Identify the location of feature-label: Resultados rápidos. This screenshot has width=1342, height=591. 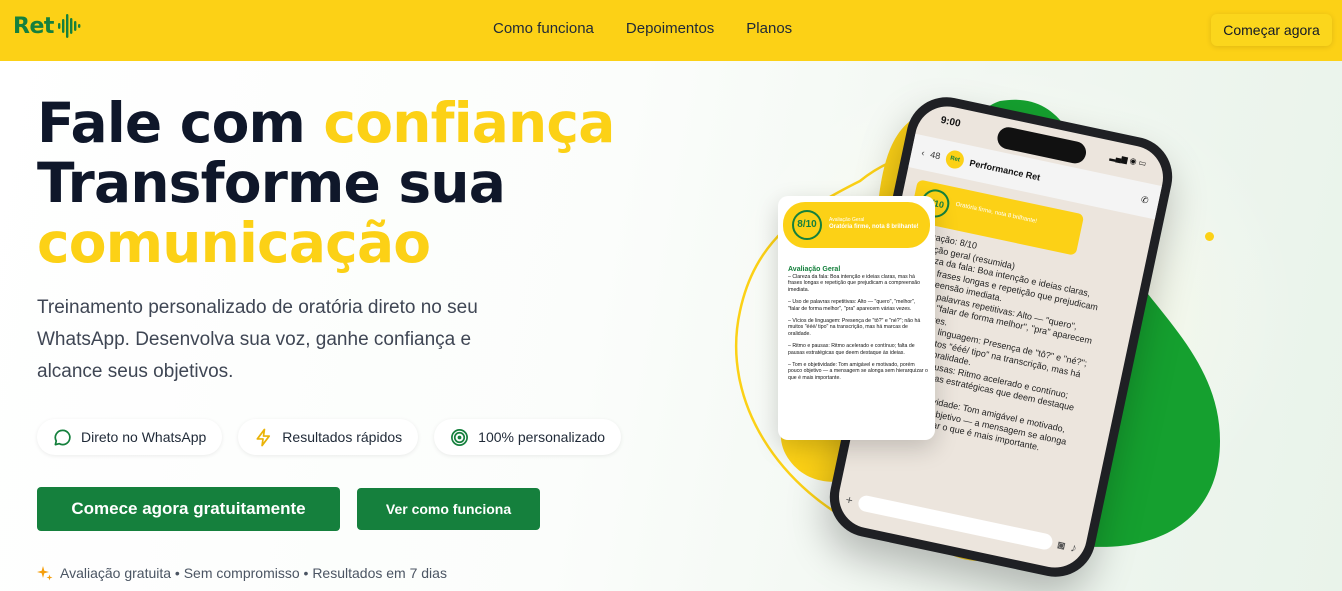
(342, 437).